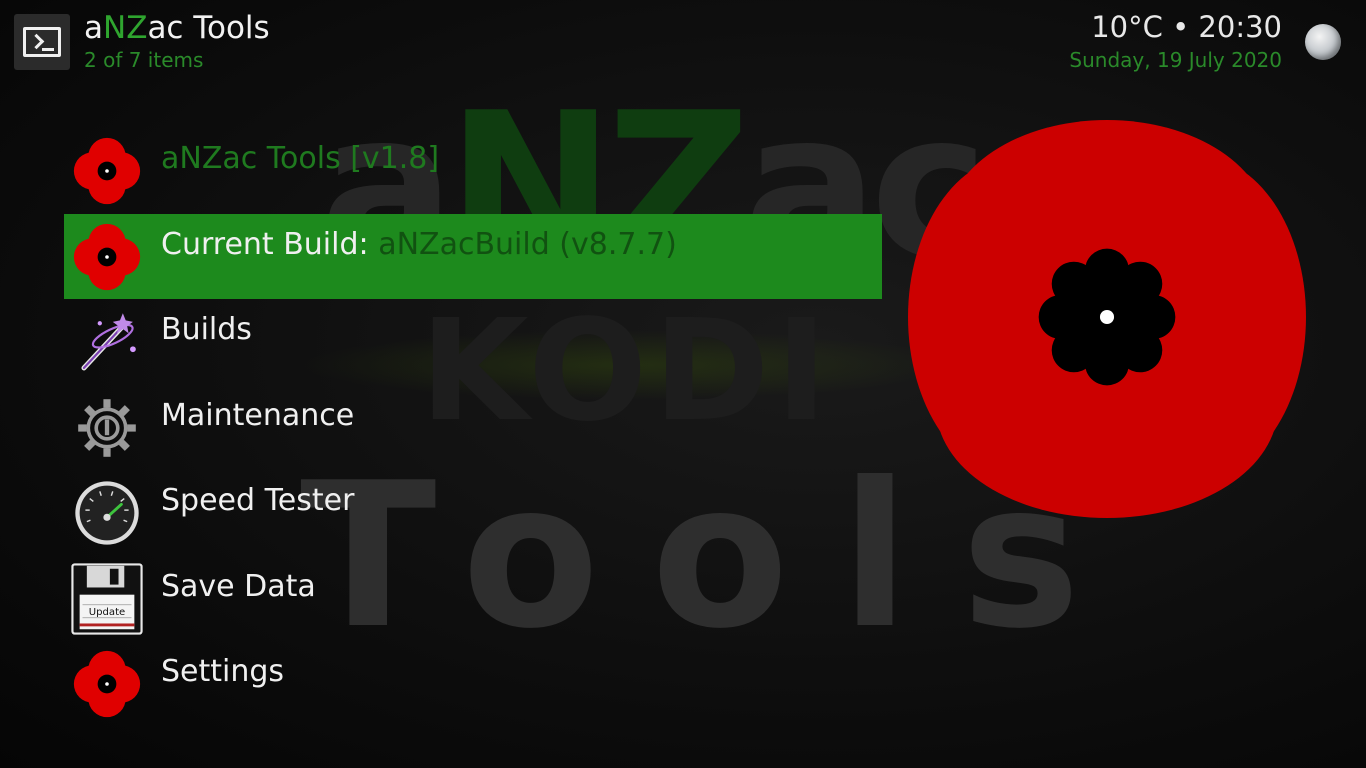 Image resolution: width=1366 pixels, height=768 pixels. Describe the element at coordinates (473, 513) in the screenshot. I see `menu-item-speed-tester: Speed Tester` at that location.